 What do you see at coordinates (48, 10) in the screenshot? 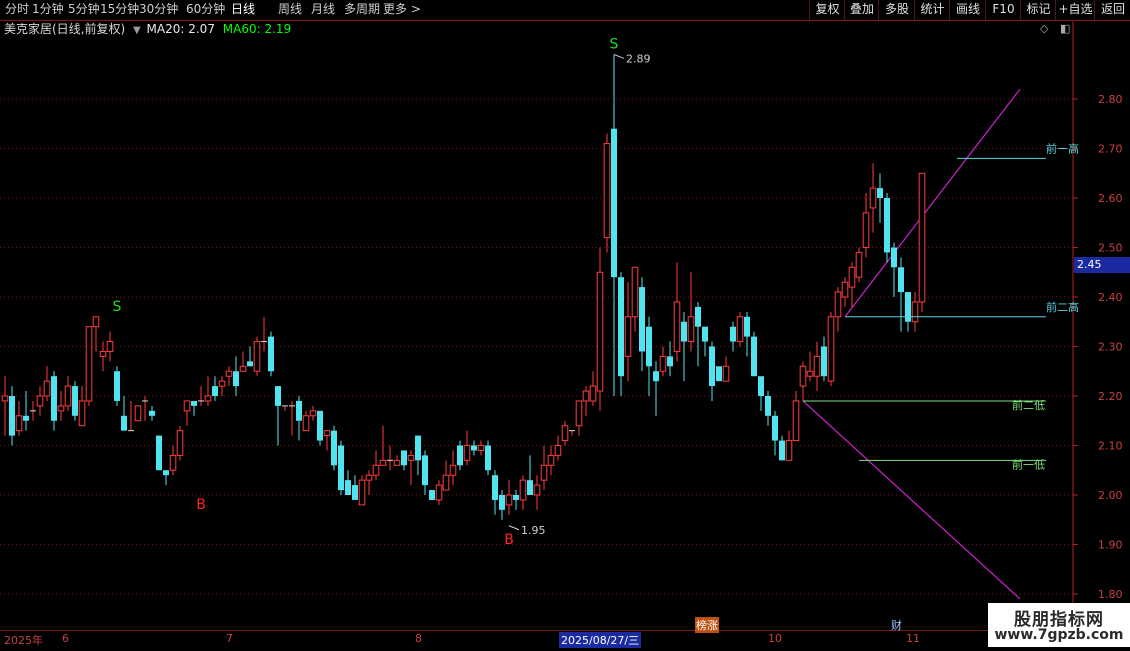
I see `period-tab-1: 1分钟` at bounding box center [48, 10].